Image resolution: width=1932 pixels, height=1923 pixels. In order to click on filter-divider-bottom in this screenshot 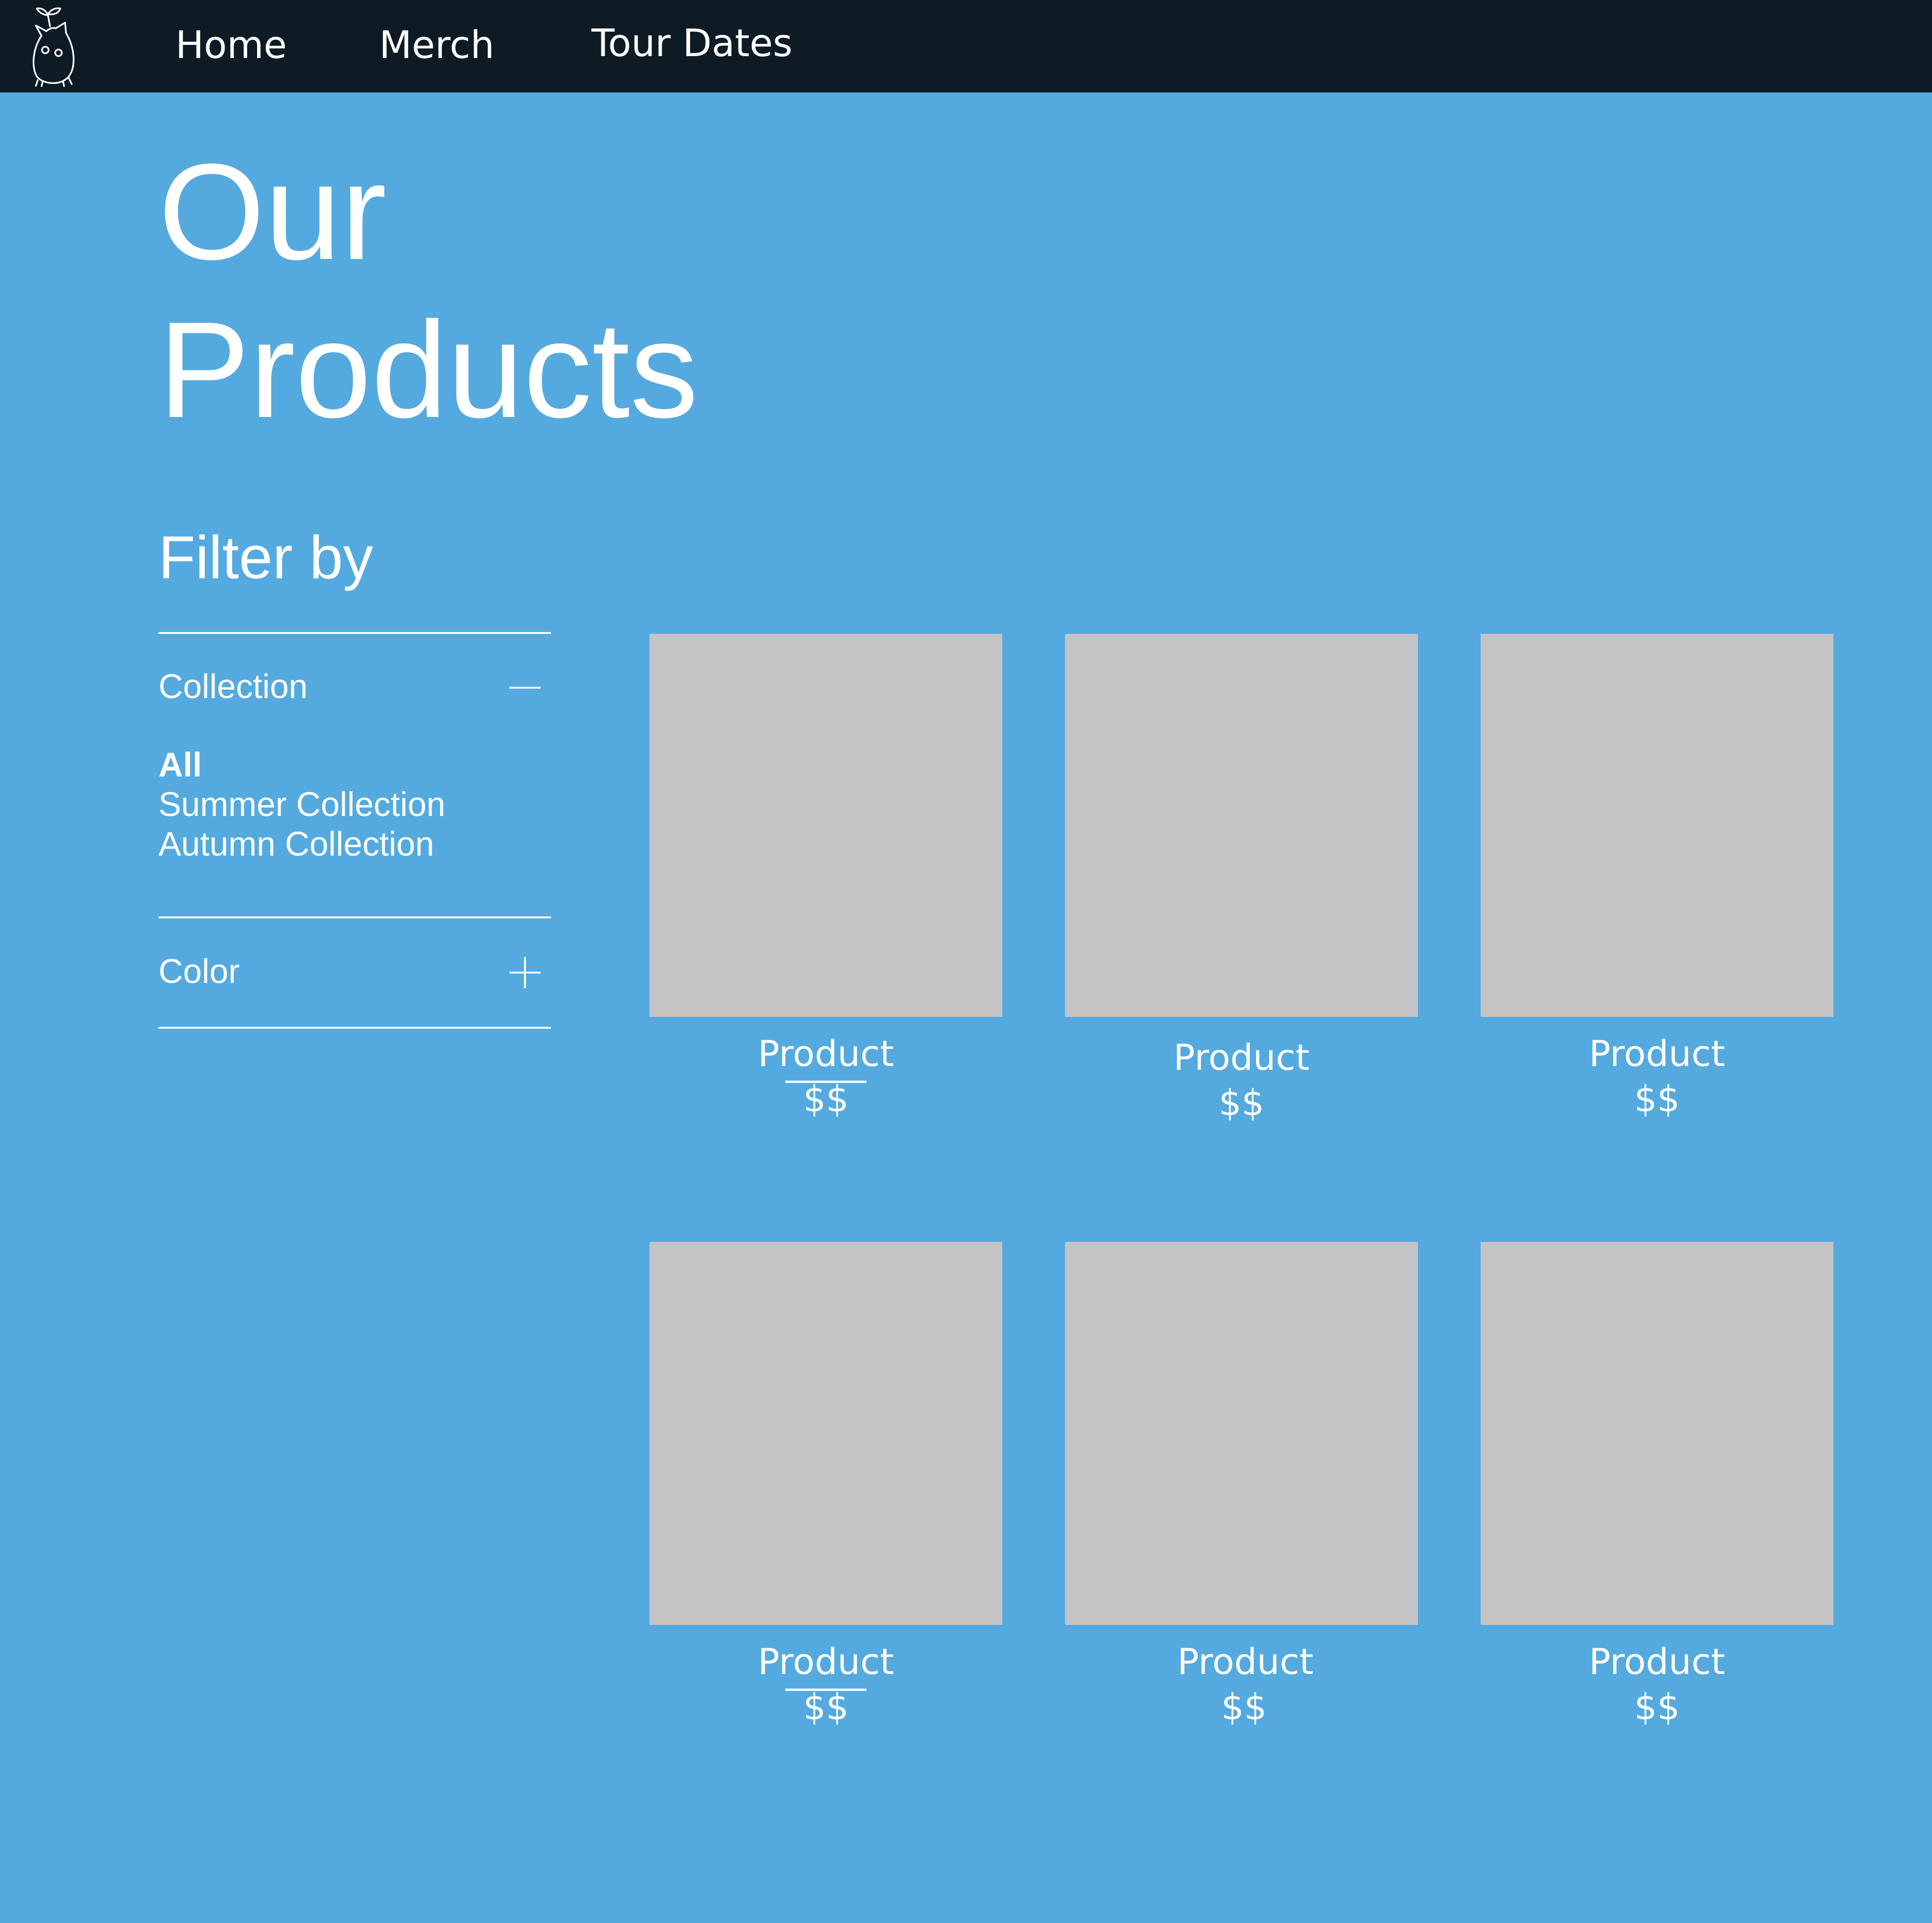, I will do `click(355, 1028)`.